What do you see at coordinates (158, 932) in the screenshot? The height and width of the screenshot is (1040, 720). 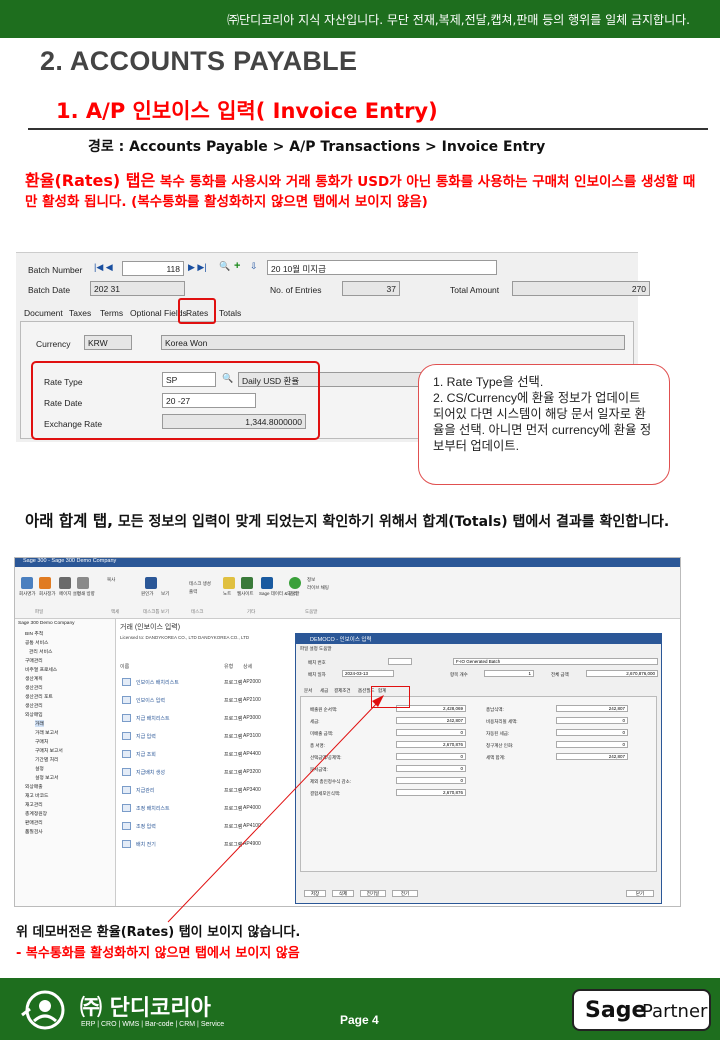 I see `demo-note-line1: 위 데모버전은 환율(Rates) 탭이 보이지 않습니다.` at bounding box center [158, 932].